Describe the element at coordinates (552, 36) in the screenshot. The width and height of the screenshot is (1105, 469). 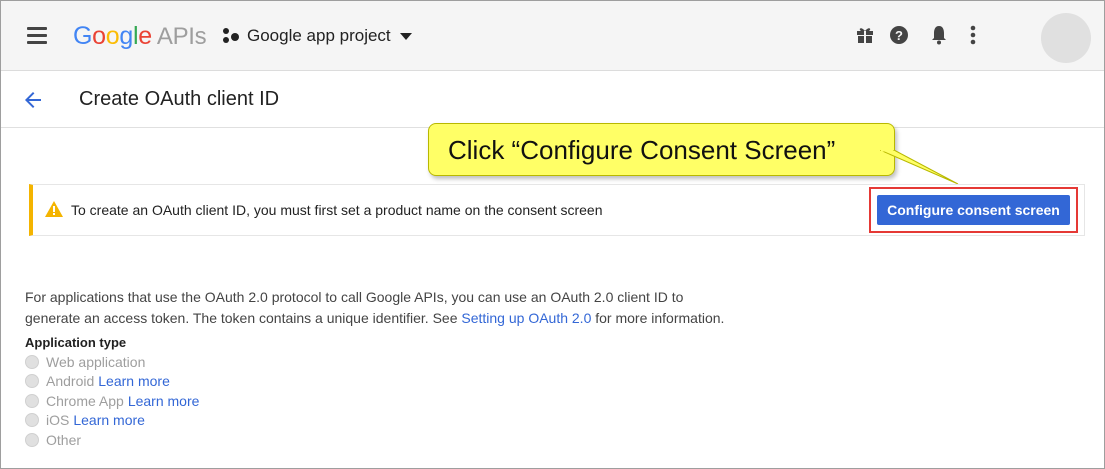
I see `top-app-bar: Google APIs Google app project ?` at that location.